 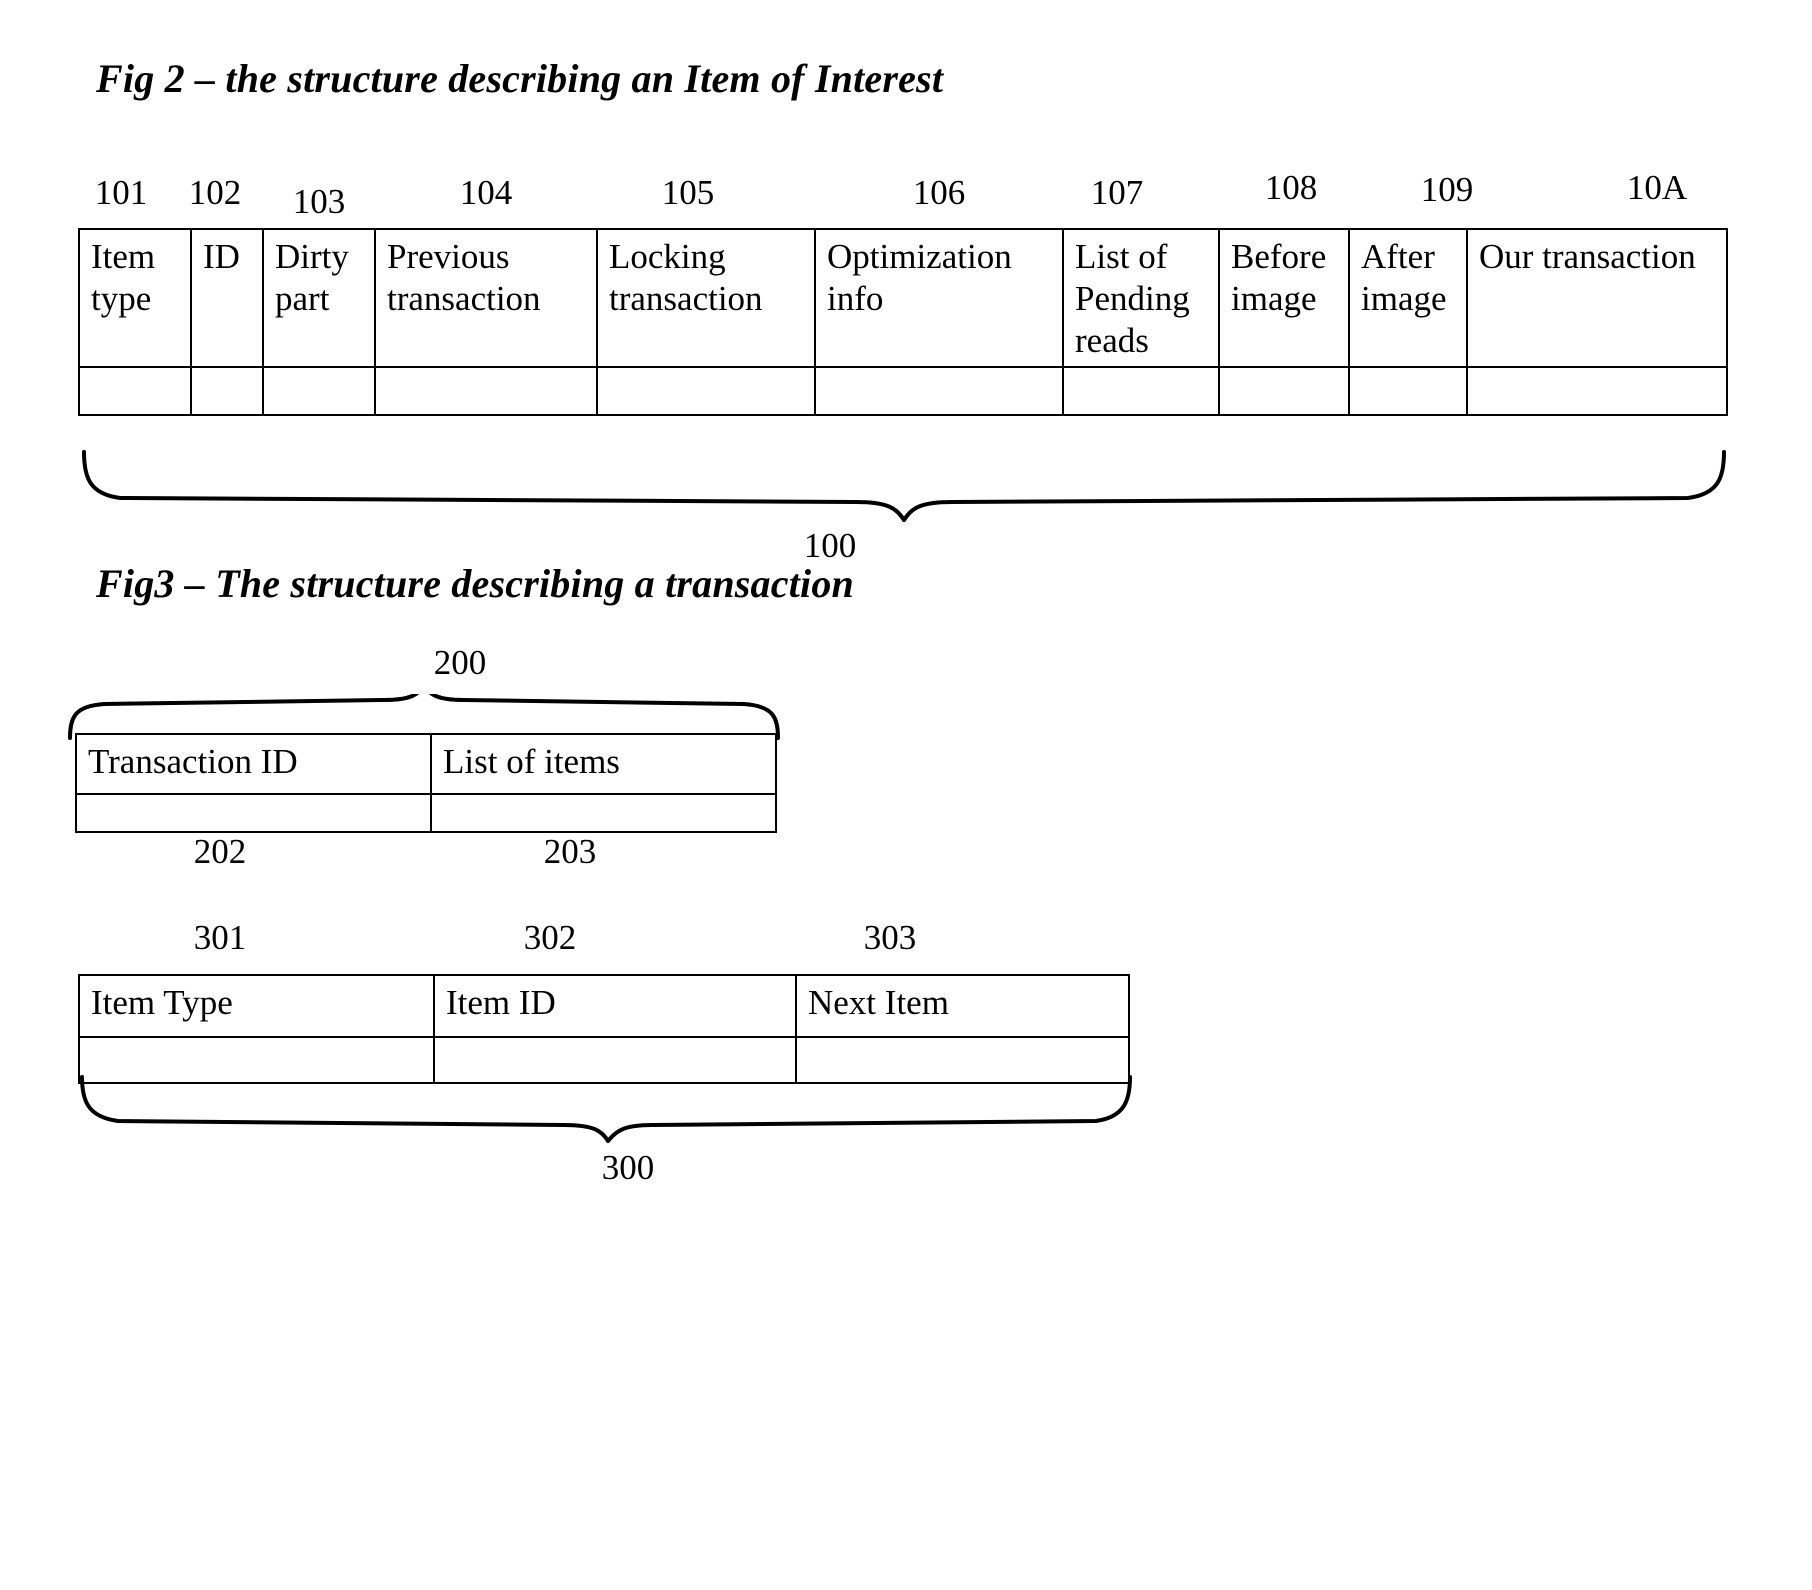 What do you see at coordinates (135, 298) in the screenshot?
I see `cell-item-type: Item type` at bounding box center [135, 298].